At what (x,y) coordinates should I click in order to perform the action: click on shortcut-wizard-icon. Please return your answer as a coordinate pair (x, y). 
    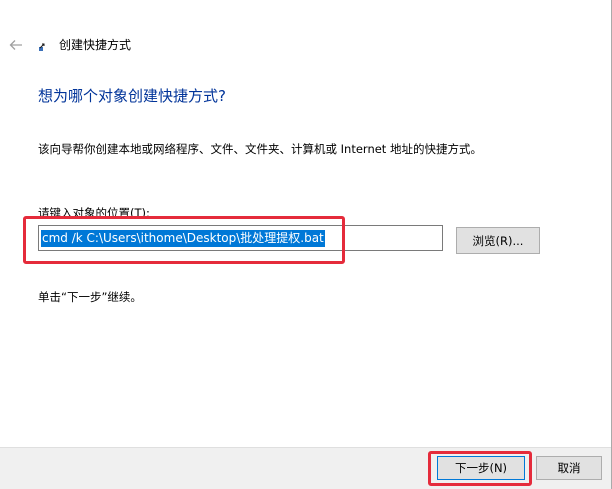
    Looking at the image, I should click on (42, 47).